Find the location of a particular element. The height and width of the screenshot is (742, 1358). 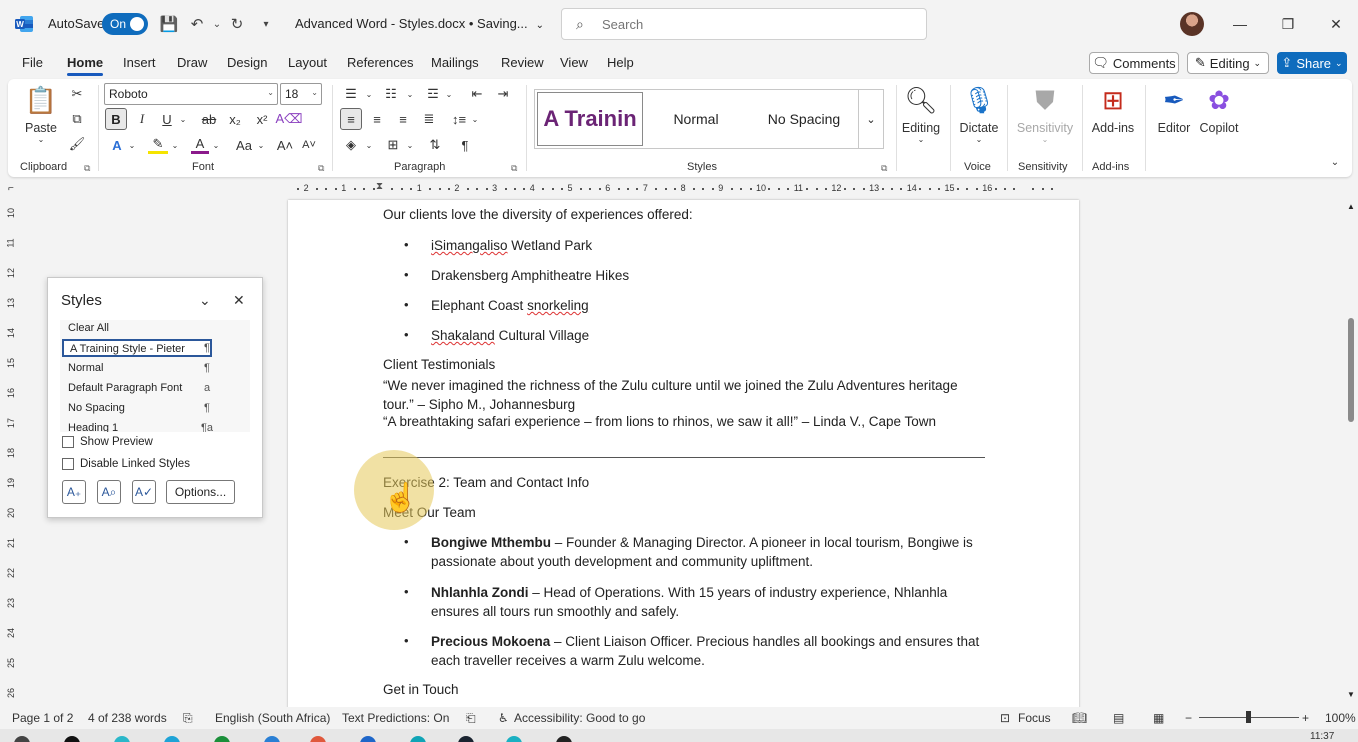

customize-toolbar-icon: ▾ is located at coordinates (266, 24).